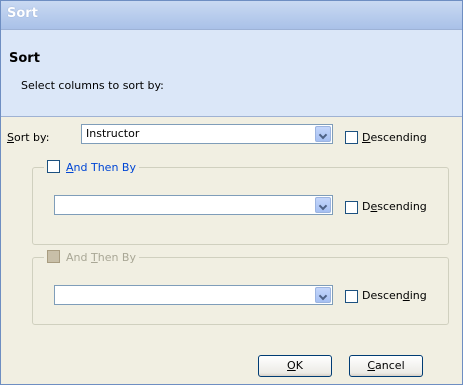 The image size is (471, 385). What do you see at coordinates (351, 296) in the screenshot?
I see `then-by-2-descending-checkbox` at bounding box center [351, 296].